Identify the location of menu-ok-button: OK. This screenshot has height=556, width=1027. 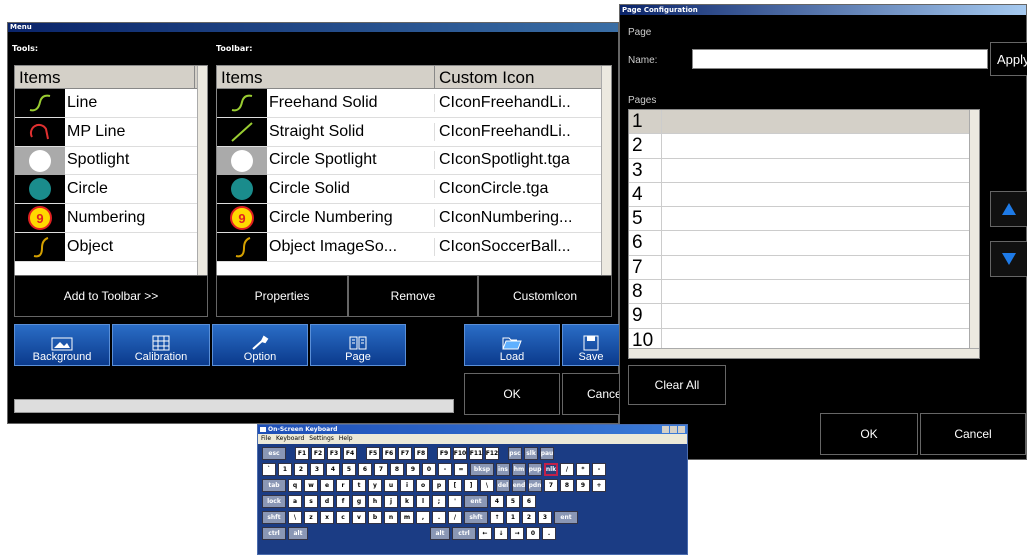
(512, 394).